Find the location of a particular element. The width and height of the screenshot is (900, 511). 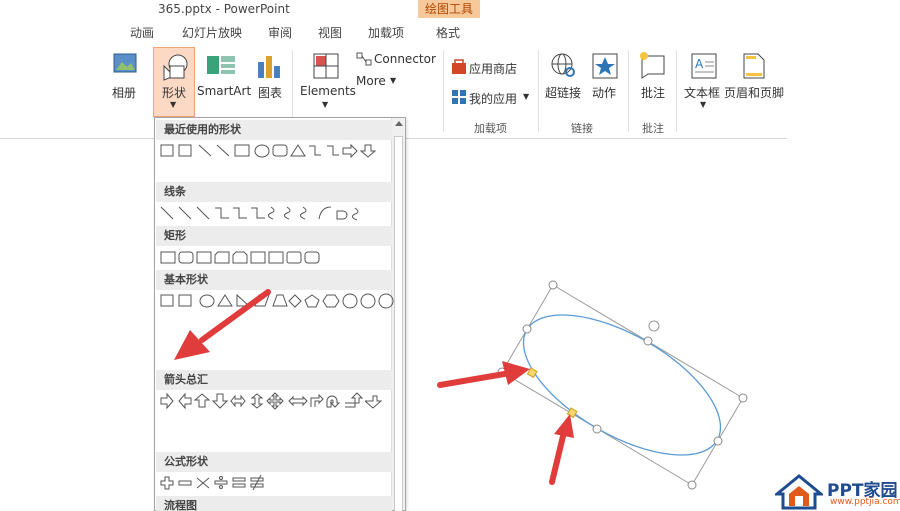

svg-text: A is located at coordinates (699, 64).